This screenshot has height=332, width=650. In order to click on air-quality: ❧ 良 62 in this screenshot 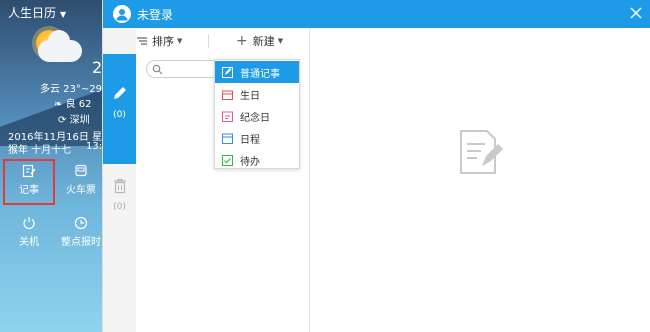, I will do `click(72, 102)`.